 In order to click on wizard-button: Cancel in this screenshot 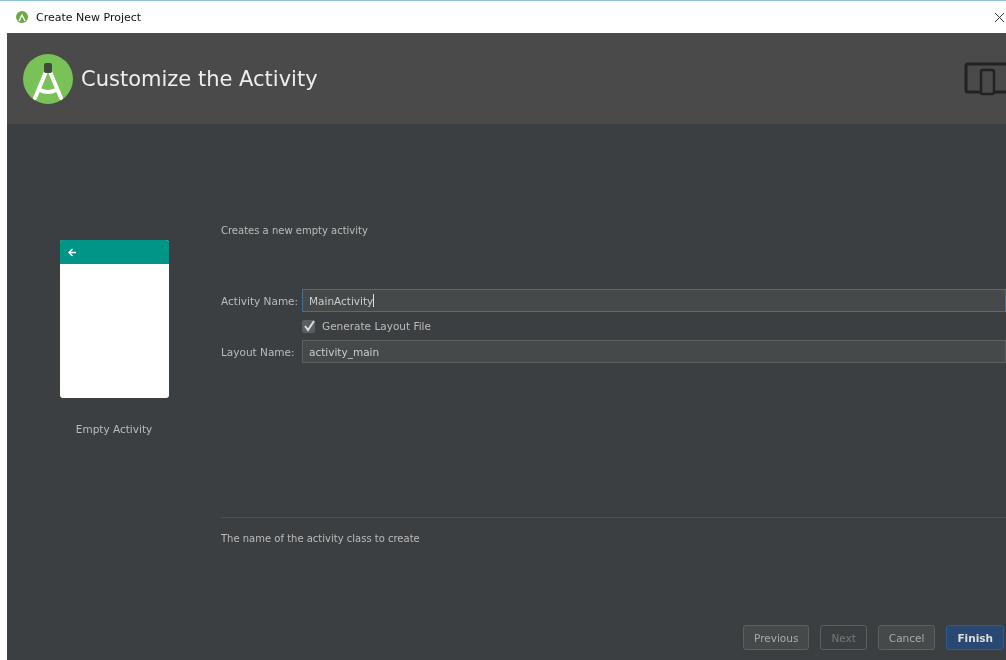, I will do `click(906, 637)`.